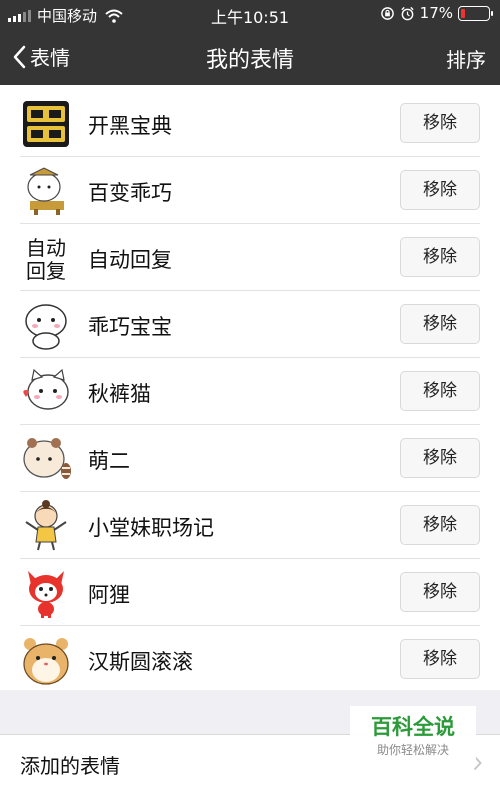 This screenshot has height=790, width=500. I want to click on sticker-name: 开黑宝典, so click(130, 126).